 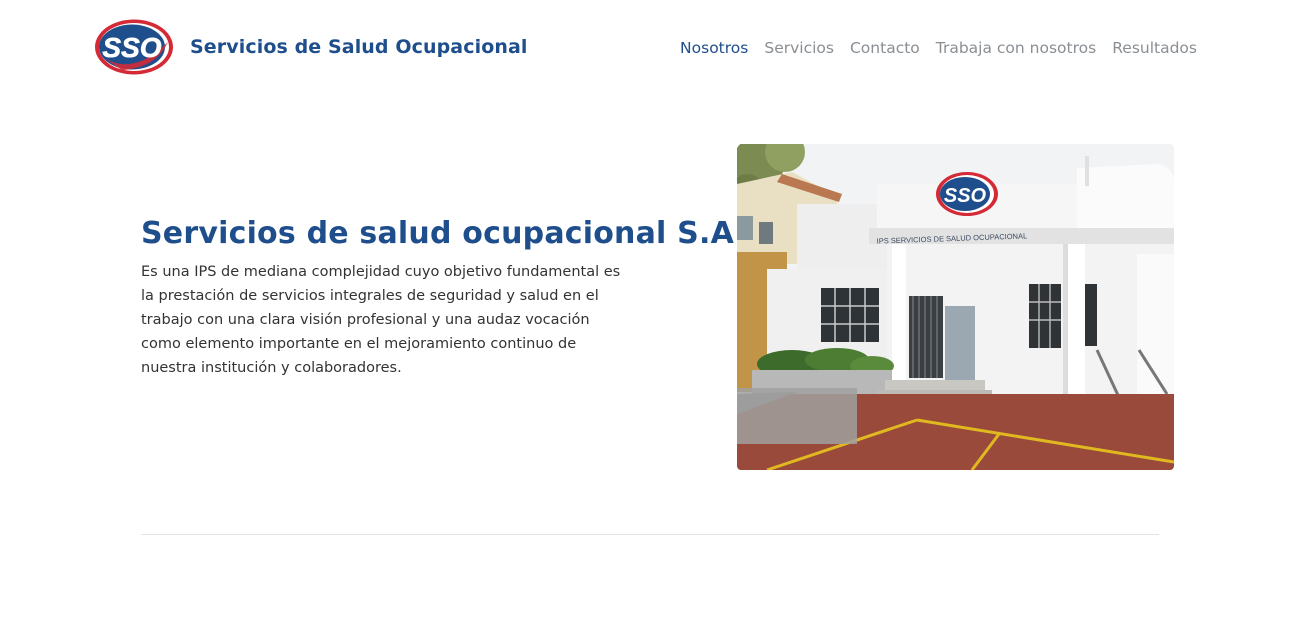 I want to click on nav-link-contacto: Contacto, so click(x=885, y=48).